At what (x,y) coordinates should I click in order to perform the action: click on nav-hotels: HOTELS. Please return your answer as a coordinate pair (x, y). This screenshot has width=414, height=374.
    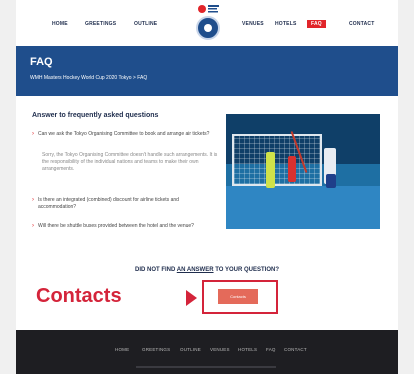
    Looking at the image, I should click on (285, 24).